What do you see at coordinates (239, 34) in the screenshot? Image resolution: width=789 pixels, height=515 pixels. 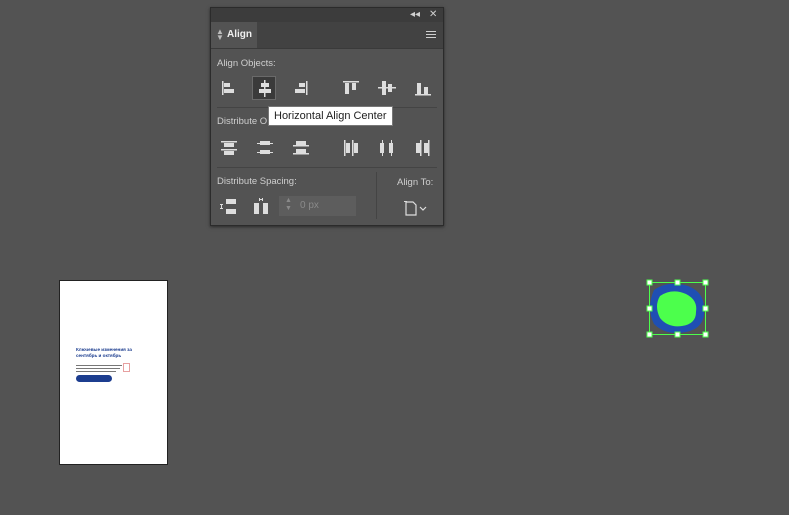 I see `tab-align-label: Align` at bounding box center [239, 34].